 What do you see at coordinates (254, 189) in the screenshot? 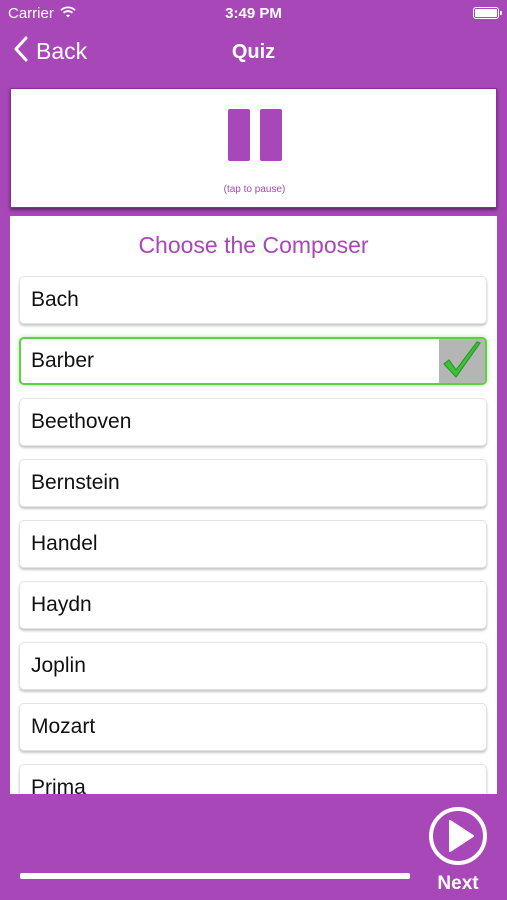
I see `pause-hint: (tap to pause)` at bounding box center [254, 189].